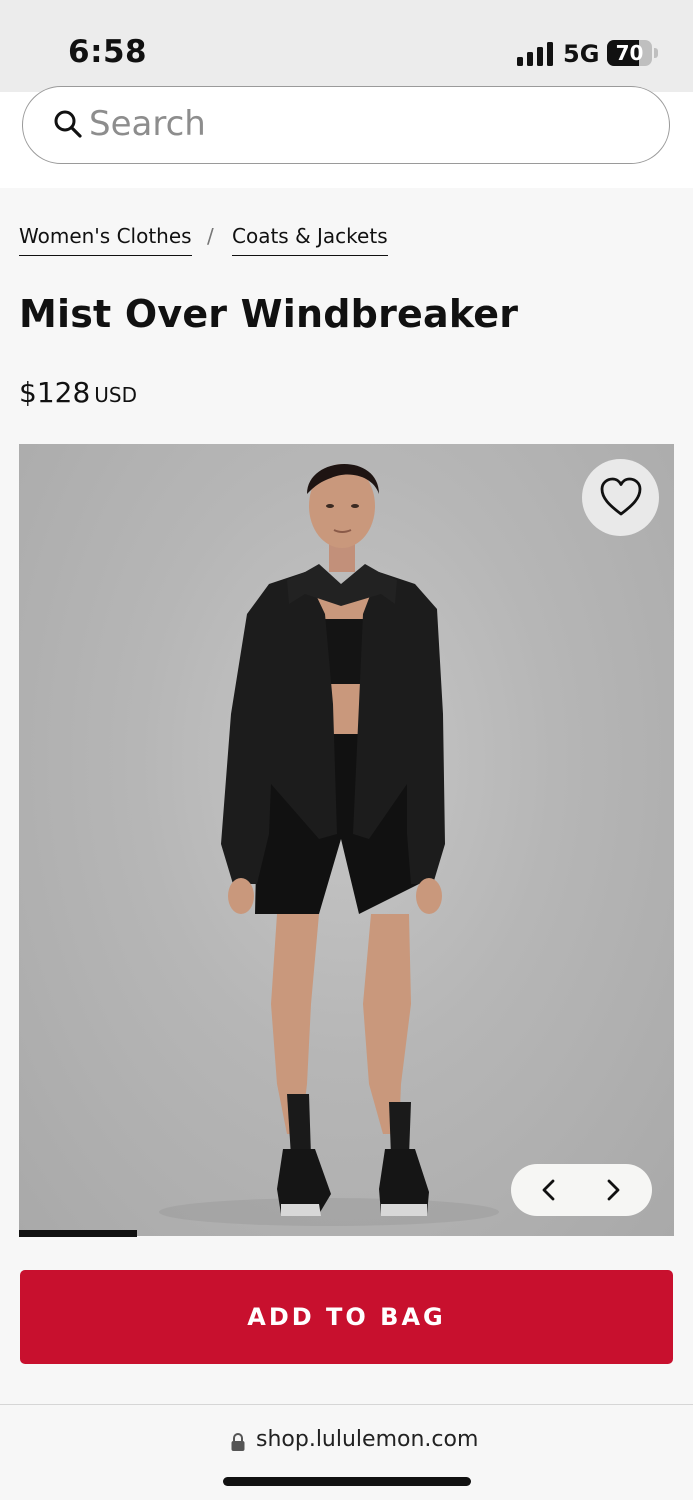  What do you see at coordinates (310, 240) in the screenshot?
I see `breadcrumb-coats-jackets: Coats & Jackets` at bounding box center [310, 240].